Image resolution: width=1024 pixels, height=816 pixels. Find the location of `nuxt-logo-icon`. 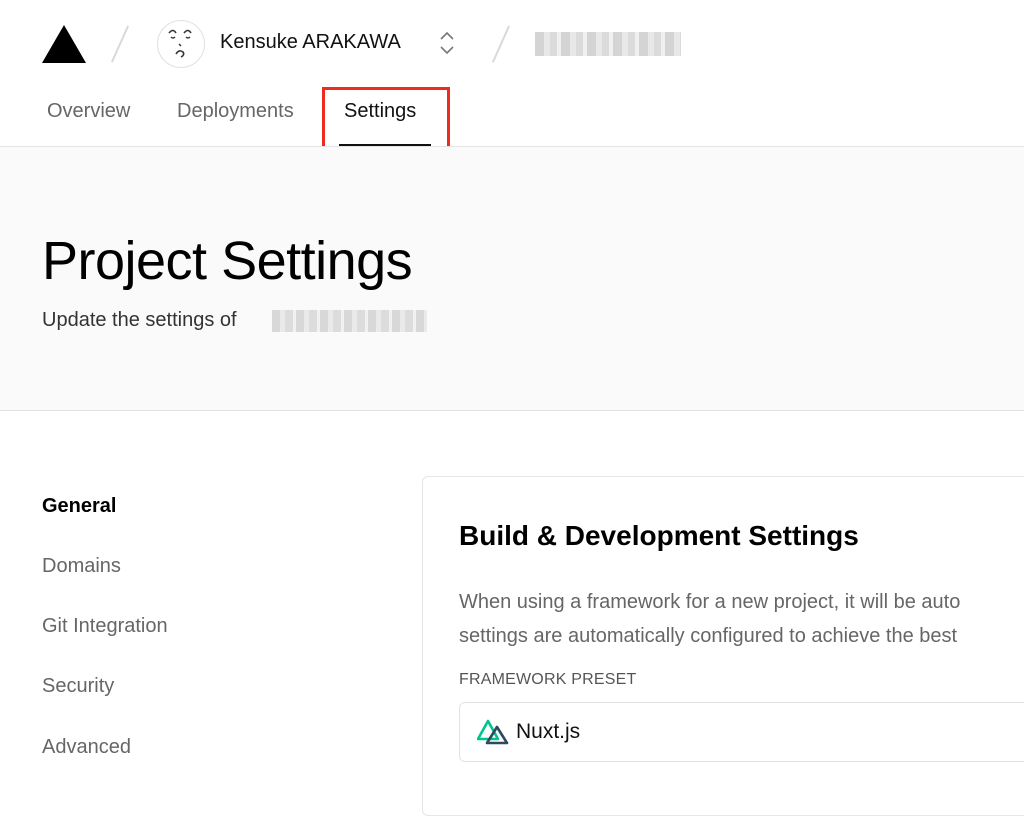

nuxt-logo-icon is located at coordinates (493, 732).